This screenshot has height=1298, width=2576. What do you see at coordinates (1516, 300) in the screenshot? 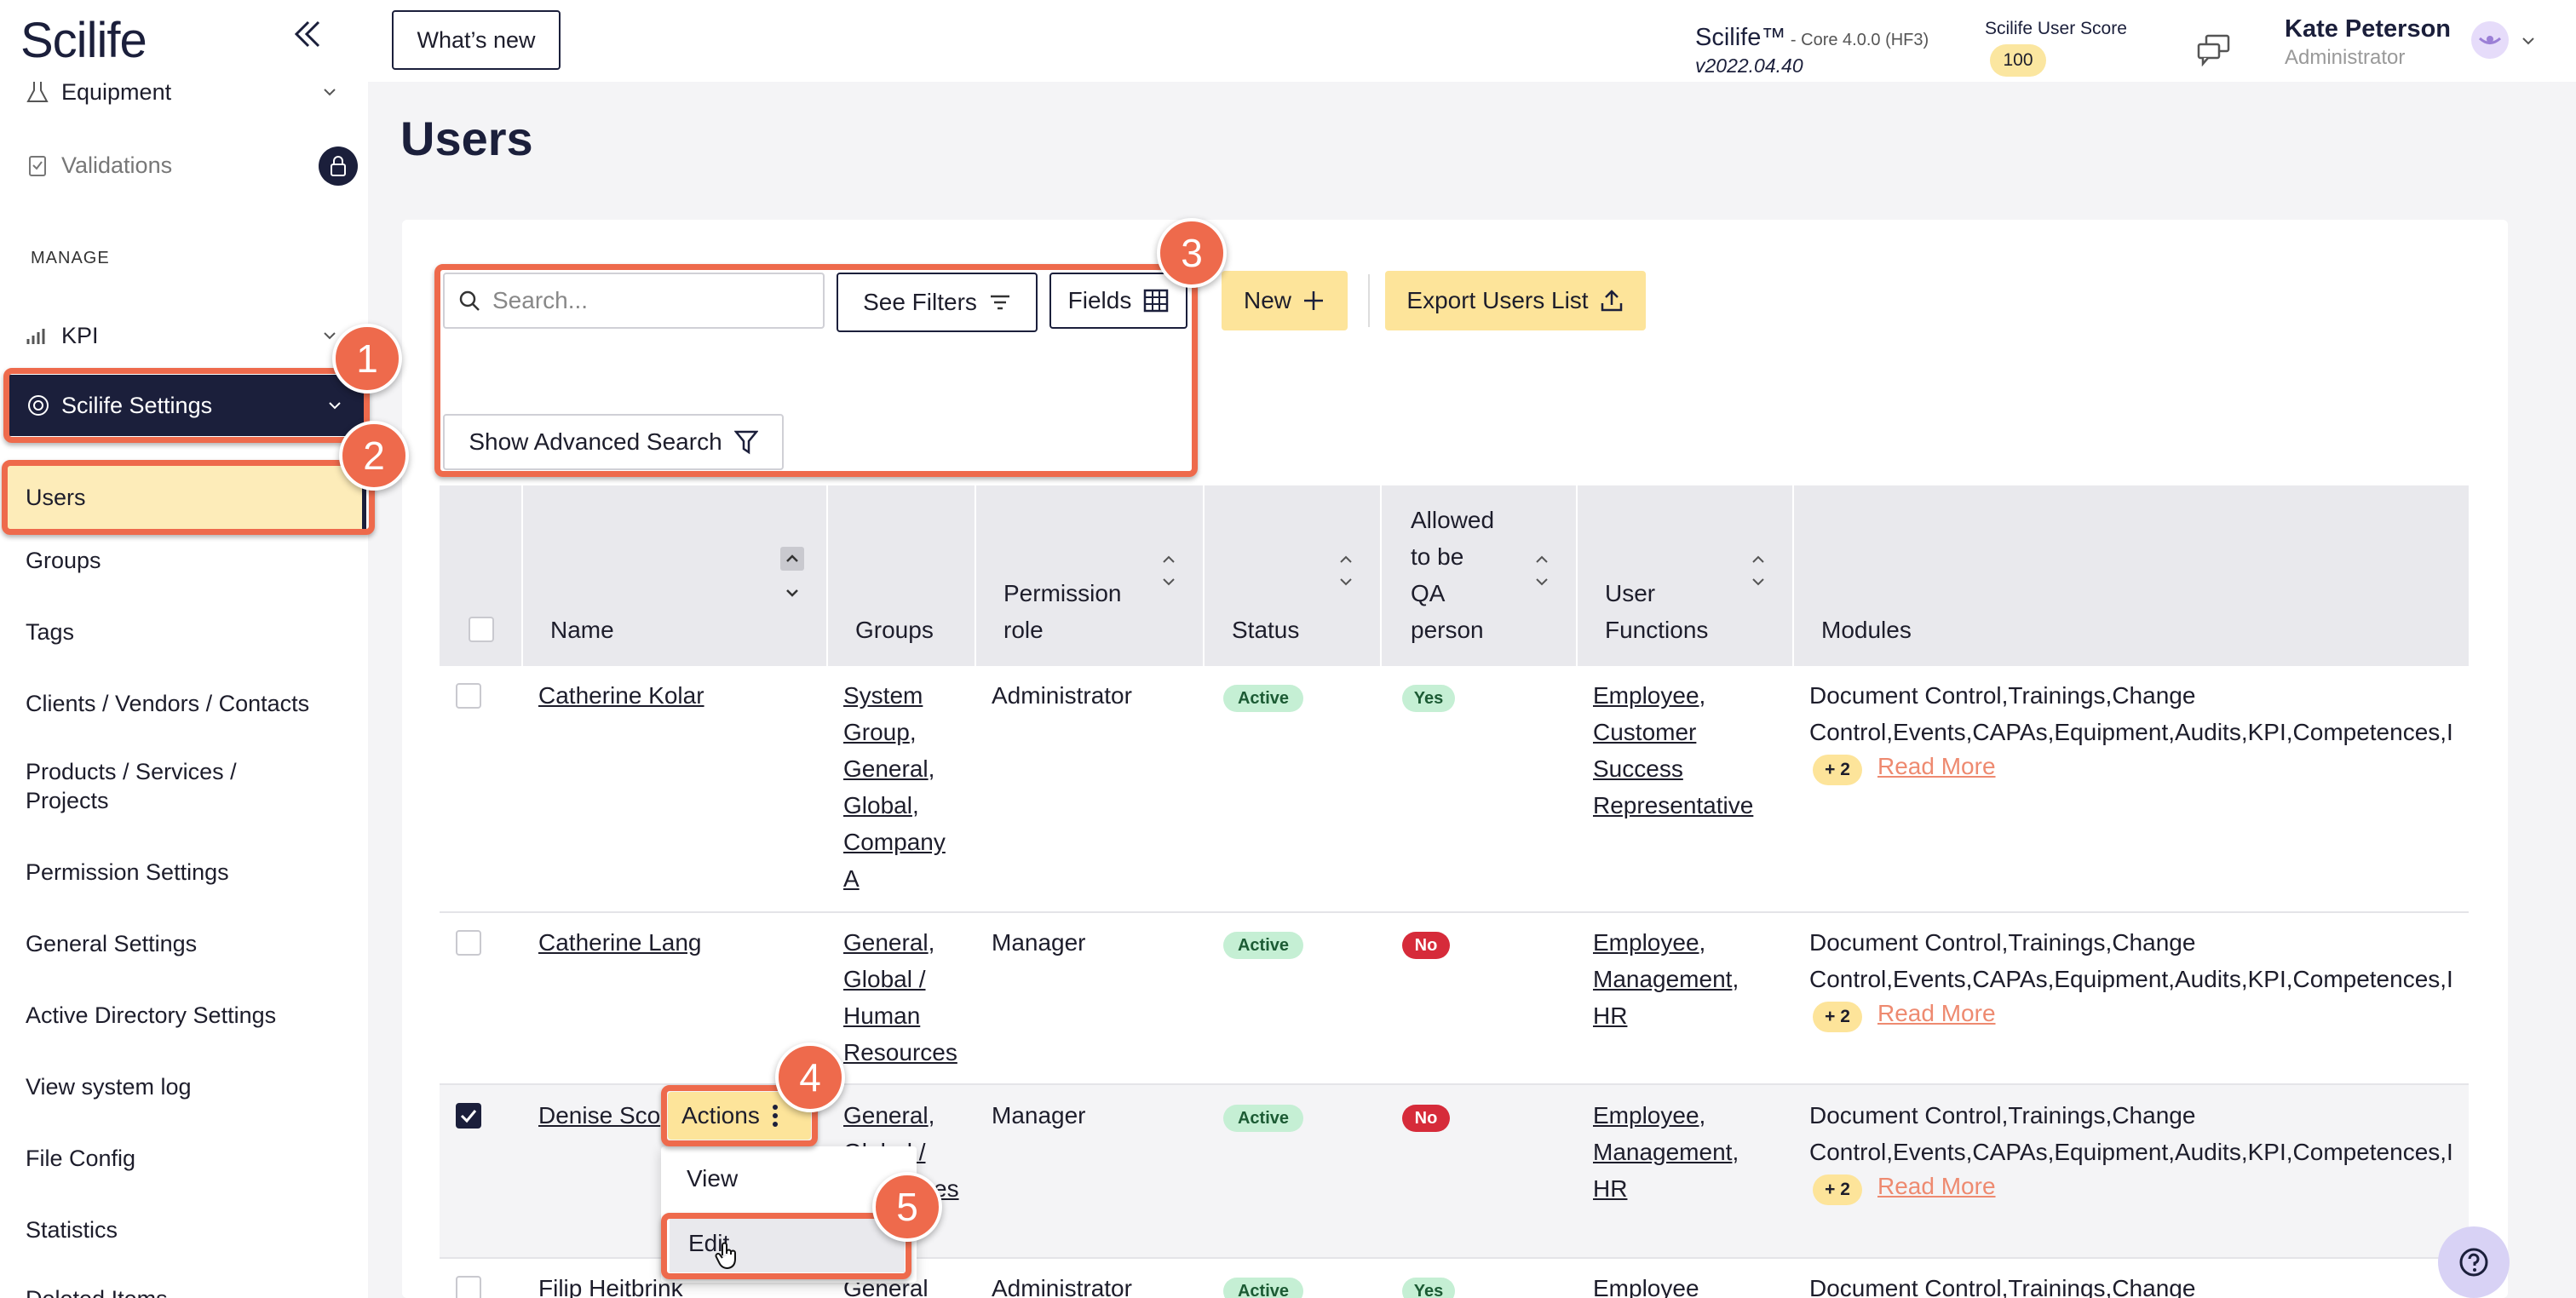
I see `export-users-button: Export Users List` at bounding box center [1516, 300].